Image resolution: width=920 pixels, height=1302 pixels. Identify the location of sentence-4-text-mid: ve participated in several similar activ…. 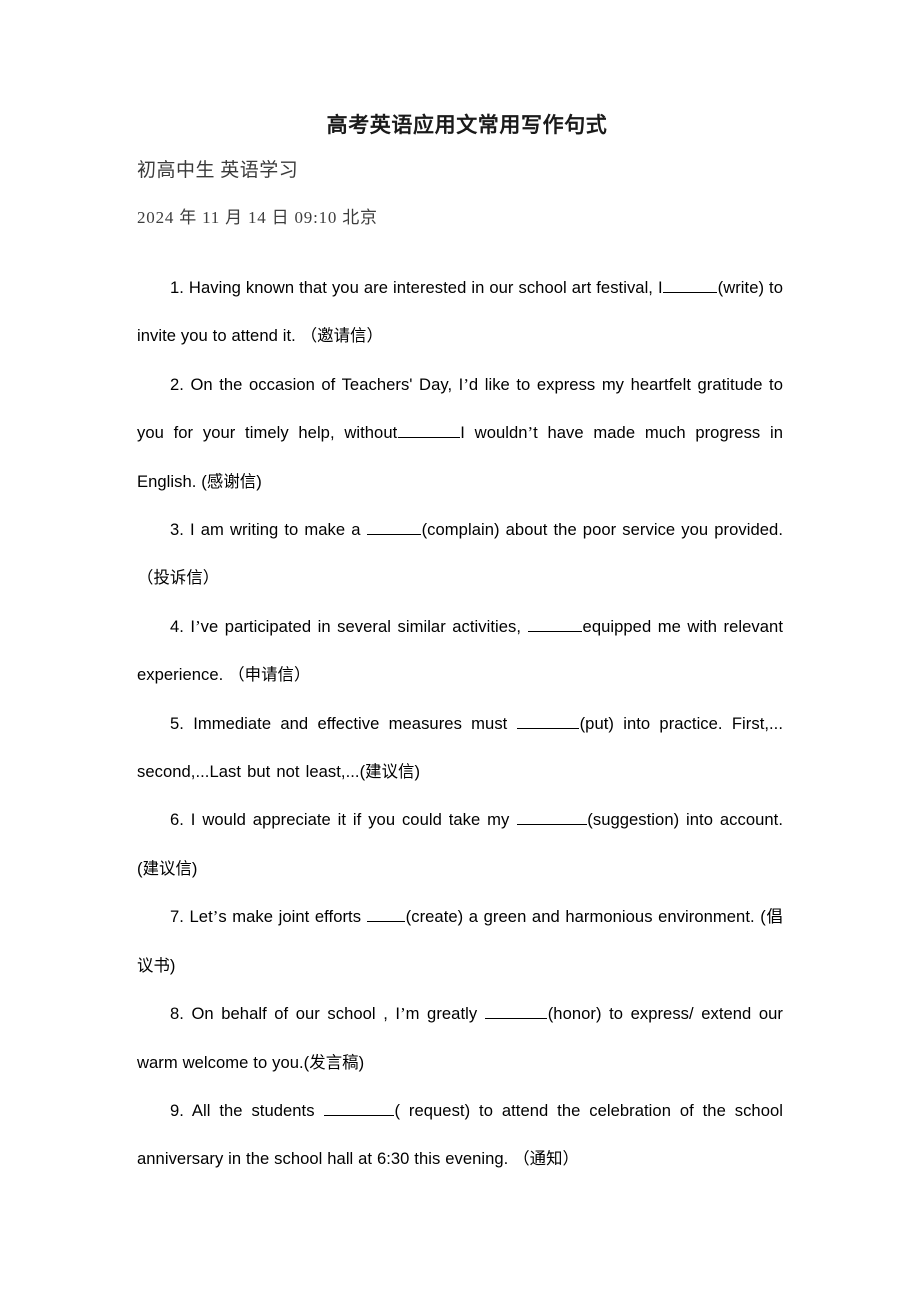
(364, 626).